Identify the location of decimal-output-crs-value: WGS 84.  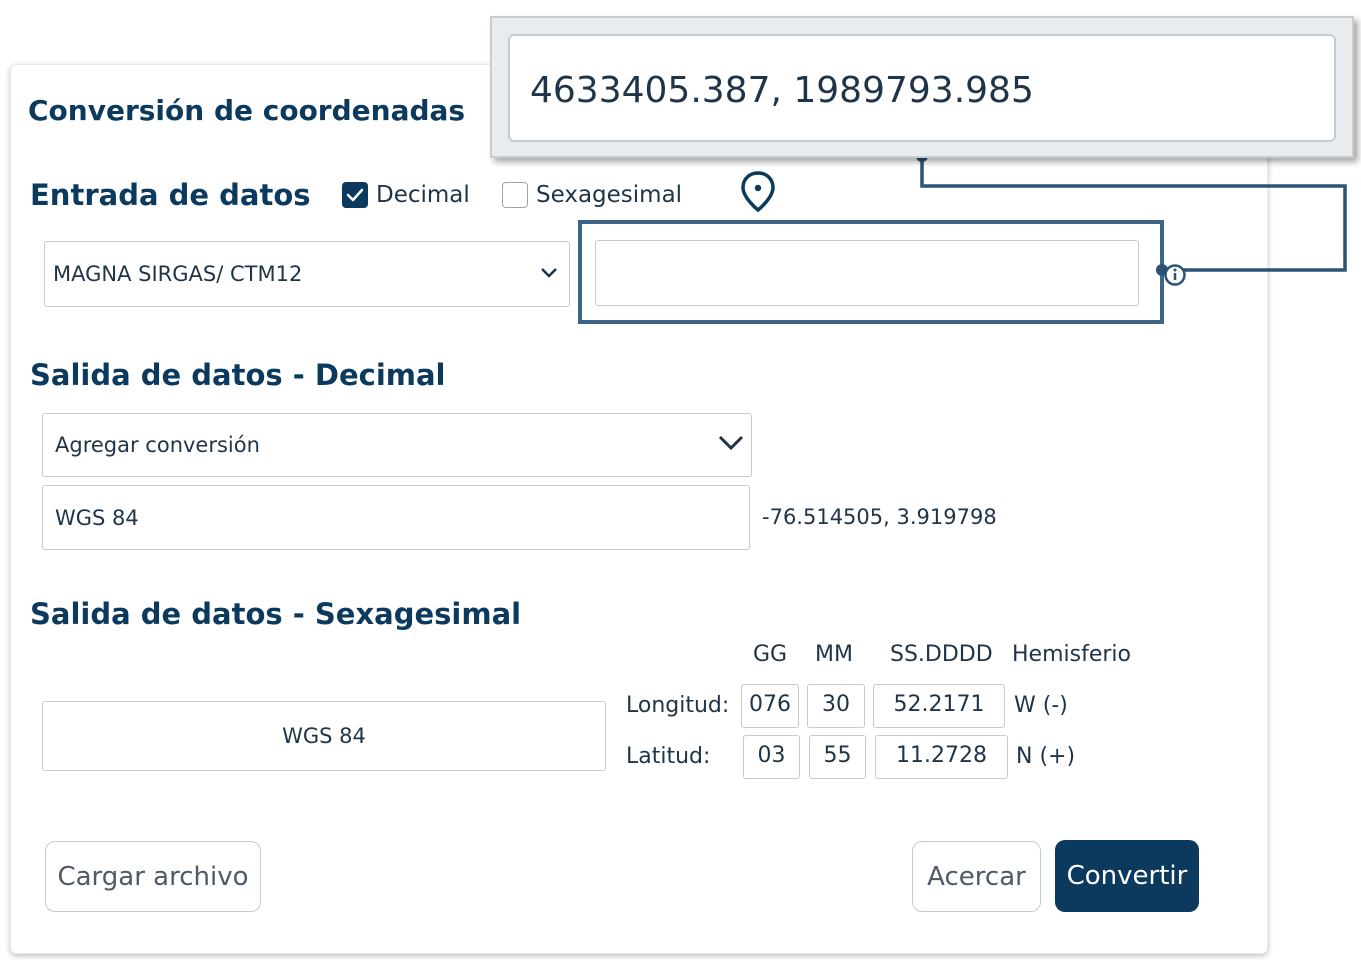
(97, 518).